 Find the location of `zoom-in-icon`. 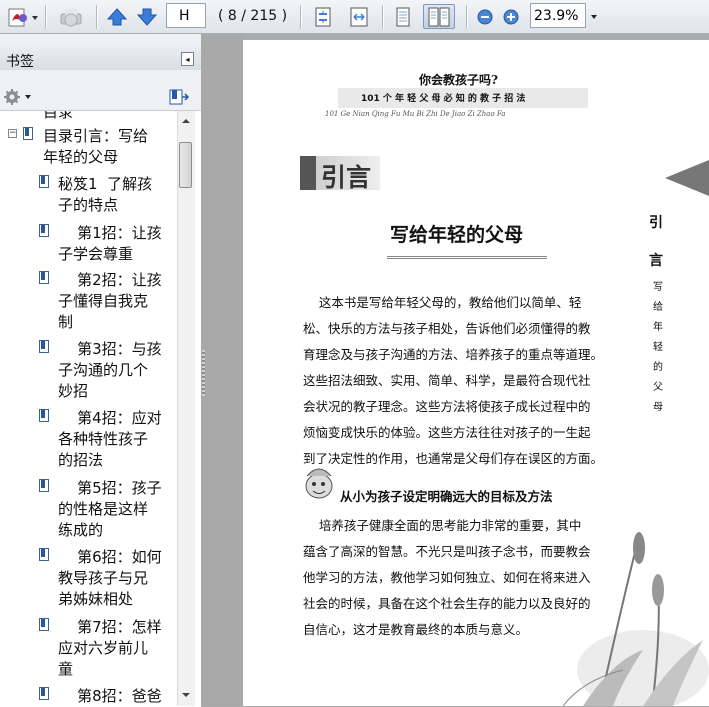

zoom-in-icon is located at coordinates (511, 16).